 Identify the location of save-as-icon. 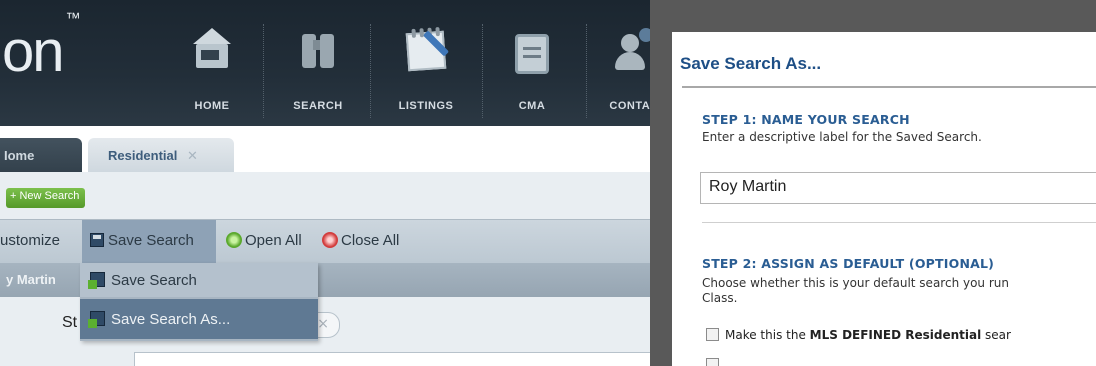
(96, 319).